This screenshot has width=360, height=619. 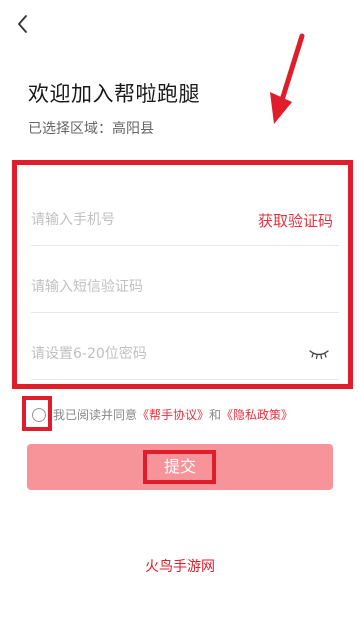 I want to click on password-input, so click(x=136, y=354).